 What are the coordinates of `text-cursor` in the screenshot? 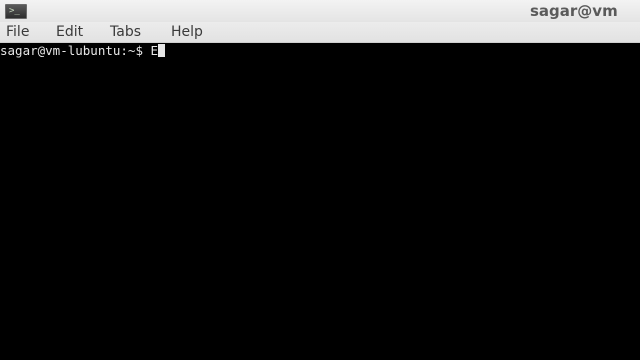 It's located at (162, 50).